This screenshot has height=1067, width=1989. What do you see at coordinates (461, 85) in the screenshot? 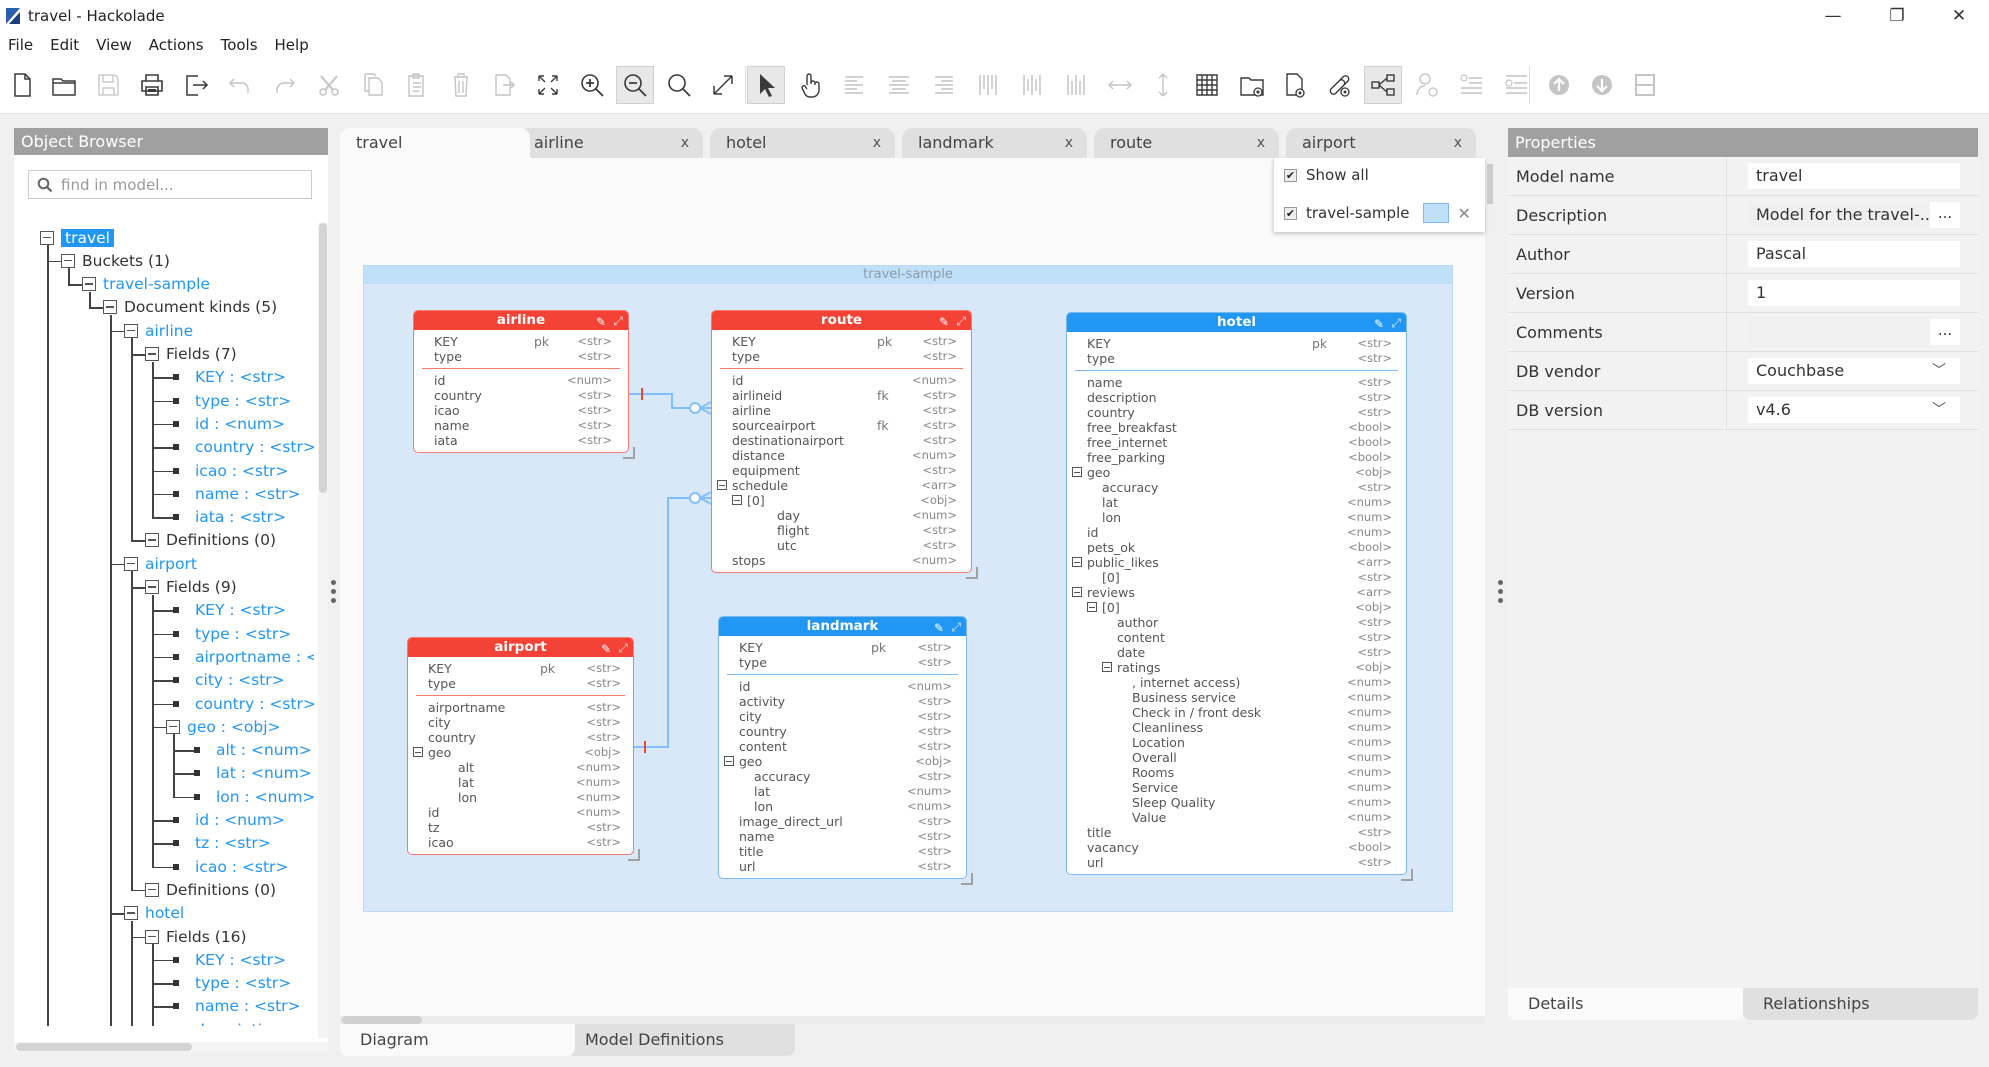
I see `delete-button` at bounding box center [461, 85].